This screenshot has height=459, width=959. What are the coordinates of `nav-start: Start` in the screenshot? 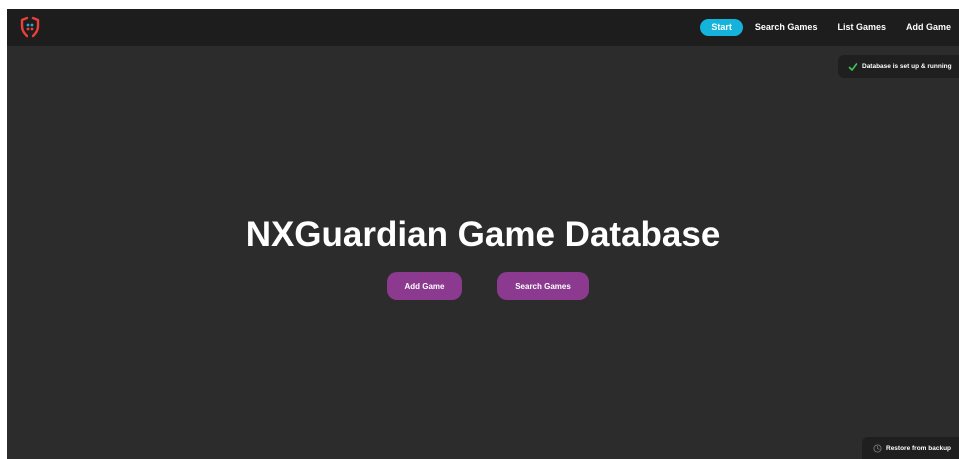 It's located at (721, 27).